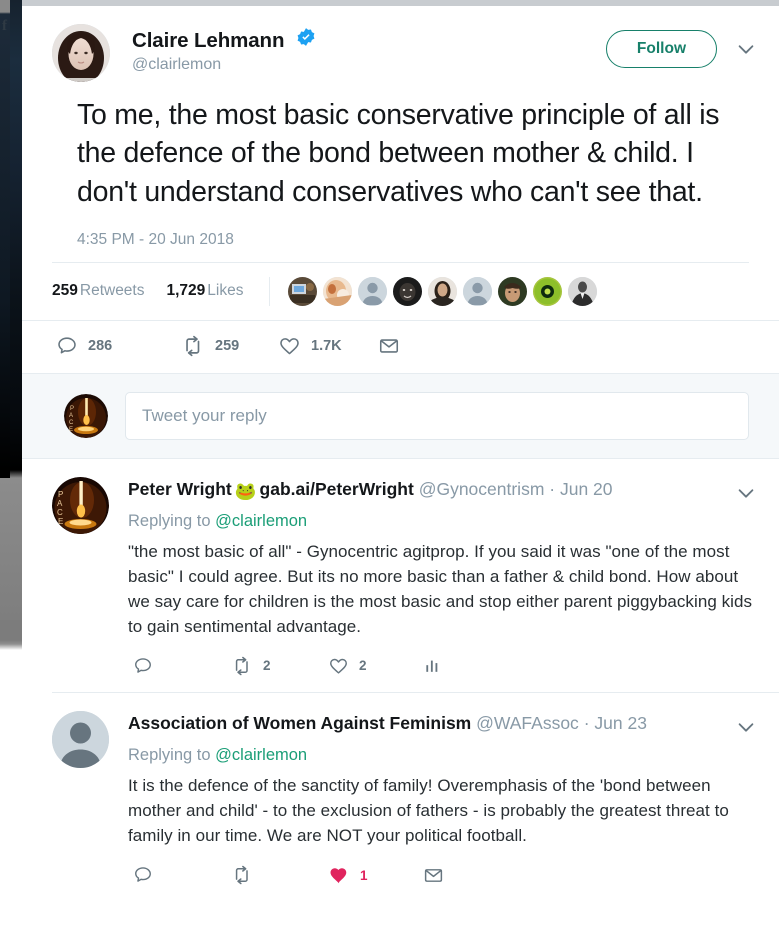 This screenshot has width=779, height=933. What do you see at coordinates (369, 49) in the screenshot?
I see `author-name-block: Claire Lehmann @clairlemon` at bounding box center [369, 49].